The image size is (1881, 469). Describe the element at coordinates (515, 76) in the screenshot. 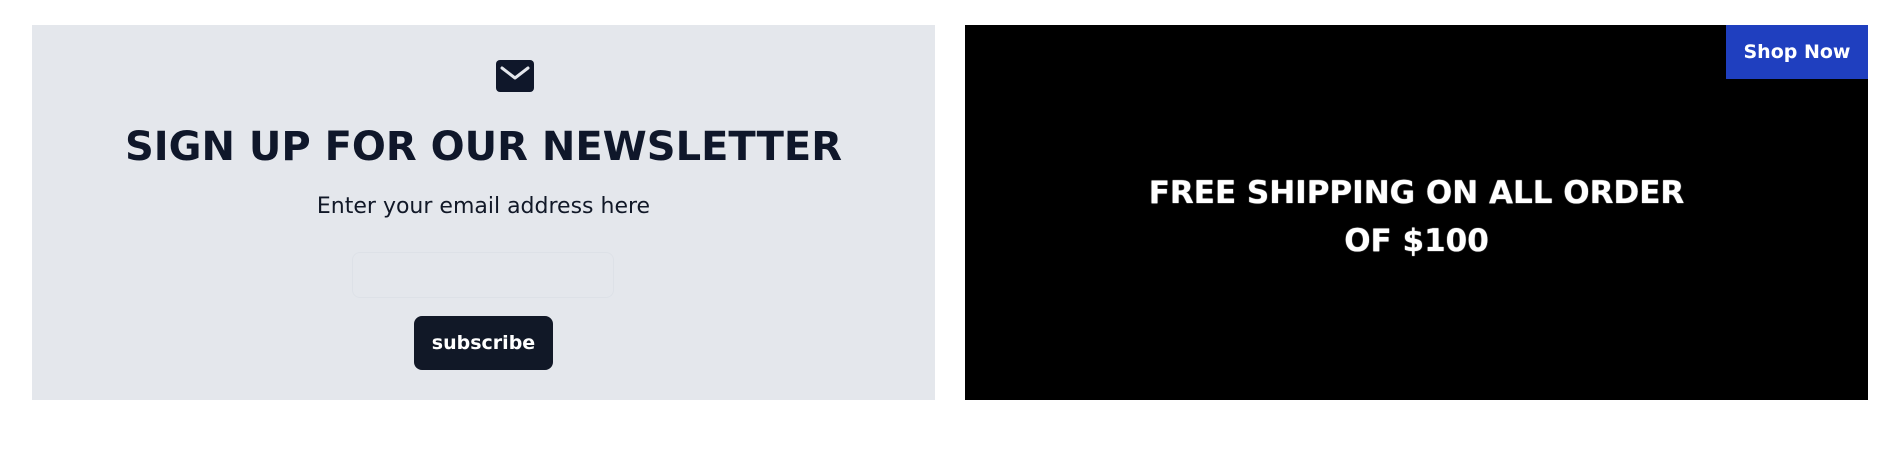

I see `mail-icon` at that location.